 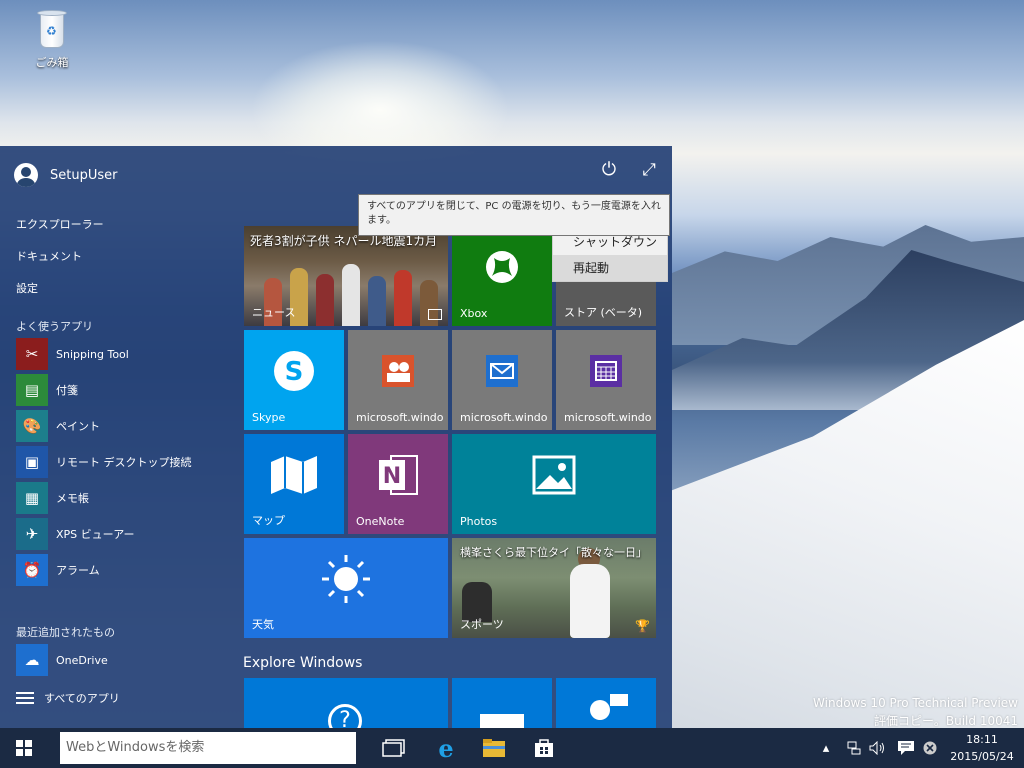 I want to click on volume-button, so click(x=878, y=748).